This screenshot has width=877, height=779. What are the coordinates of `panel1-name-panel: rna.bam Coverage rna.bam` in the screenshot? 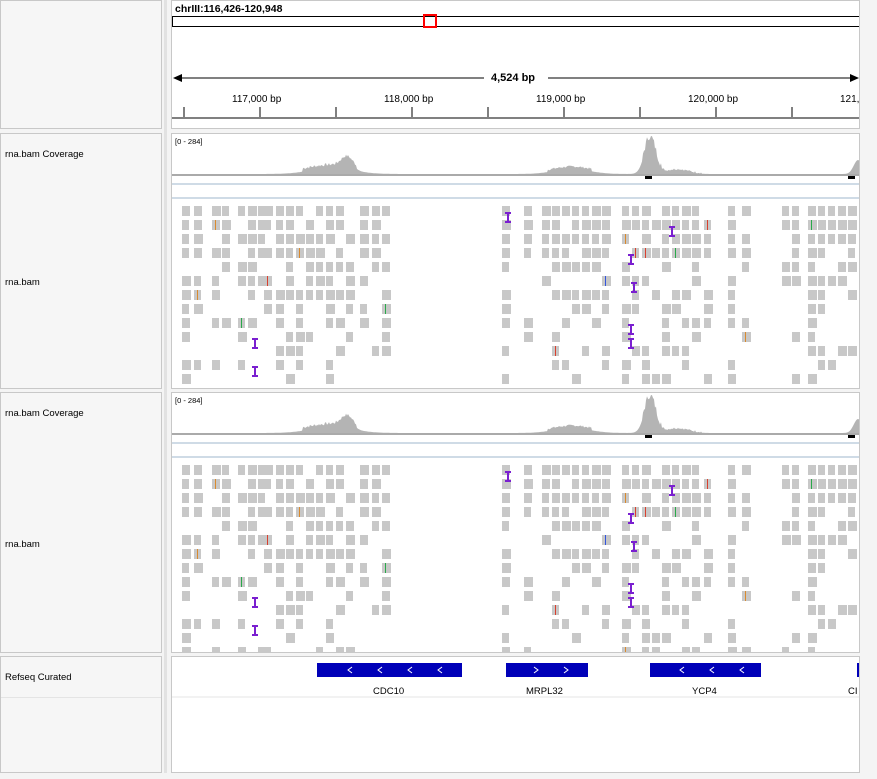 It's located at (81, 261).